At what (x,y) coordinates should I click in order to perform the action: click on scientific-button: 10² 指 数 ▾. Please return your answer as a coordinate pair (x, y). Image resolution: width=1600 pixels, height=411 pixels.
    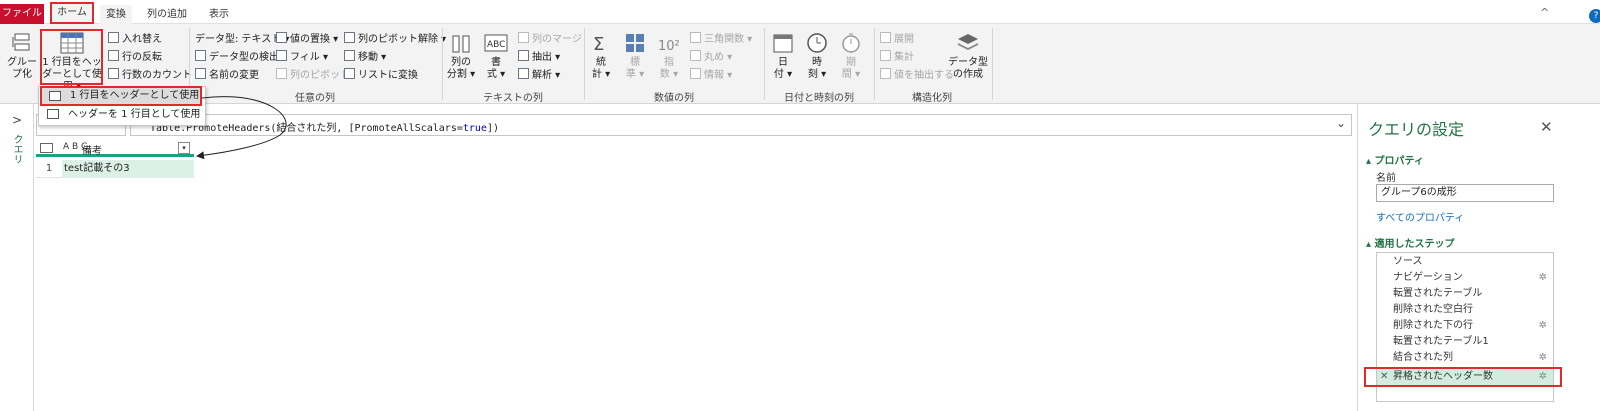
    Looking at the image, I should click on (669, 56).